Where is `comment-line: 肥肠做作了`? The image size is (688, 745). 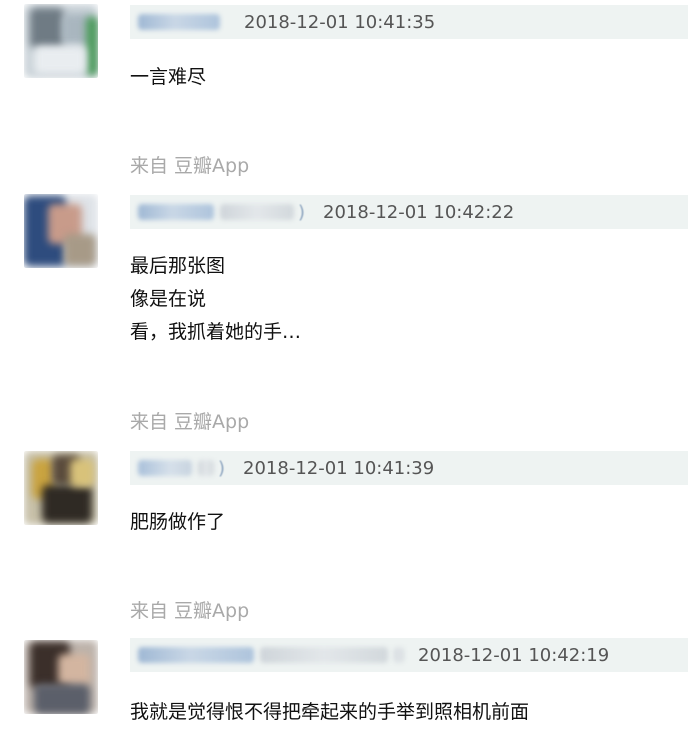 comment-line: 肥肠做作了 is located at coordinates (178, 522).